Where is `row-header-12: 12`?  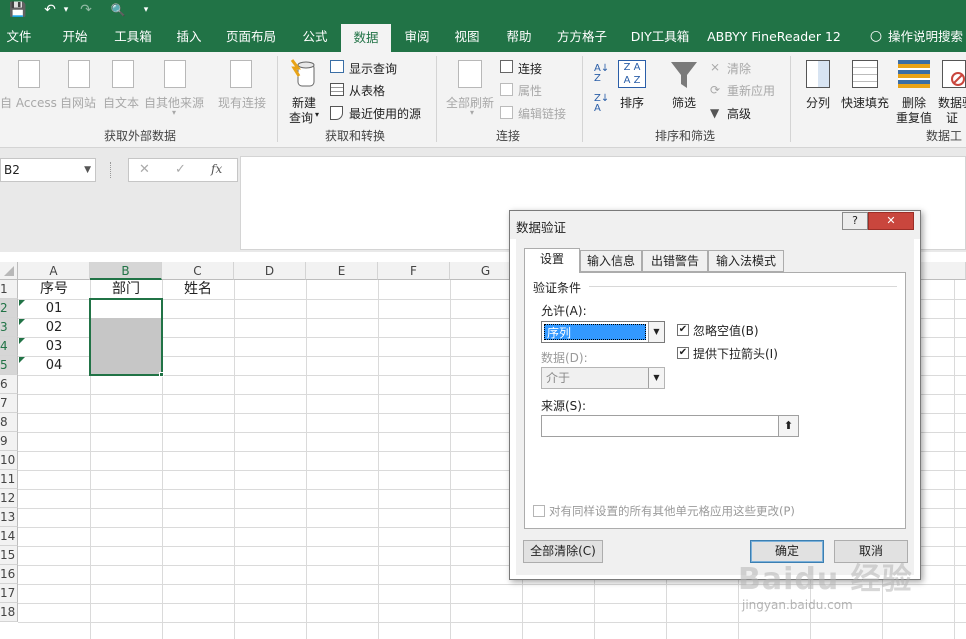 row-header-12: 12 is located at coordinates (9, 498).